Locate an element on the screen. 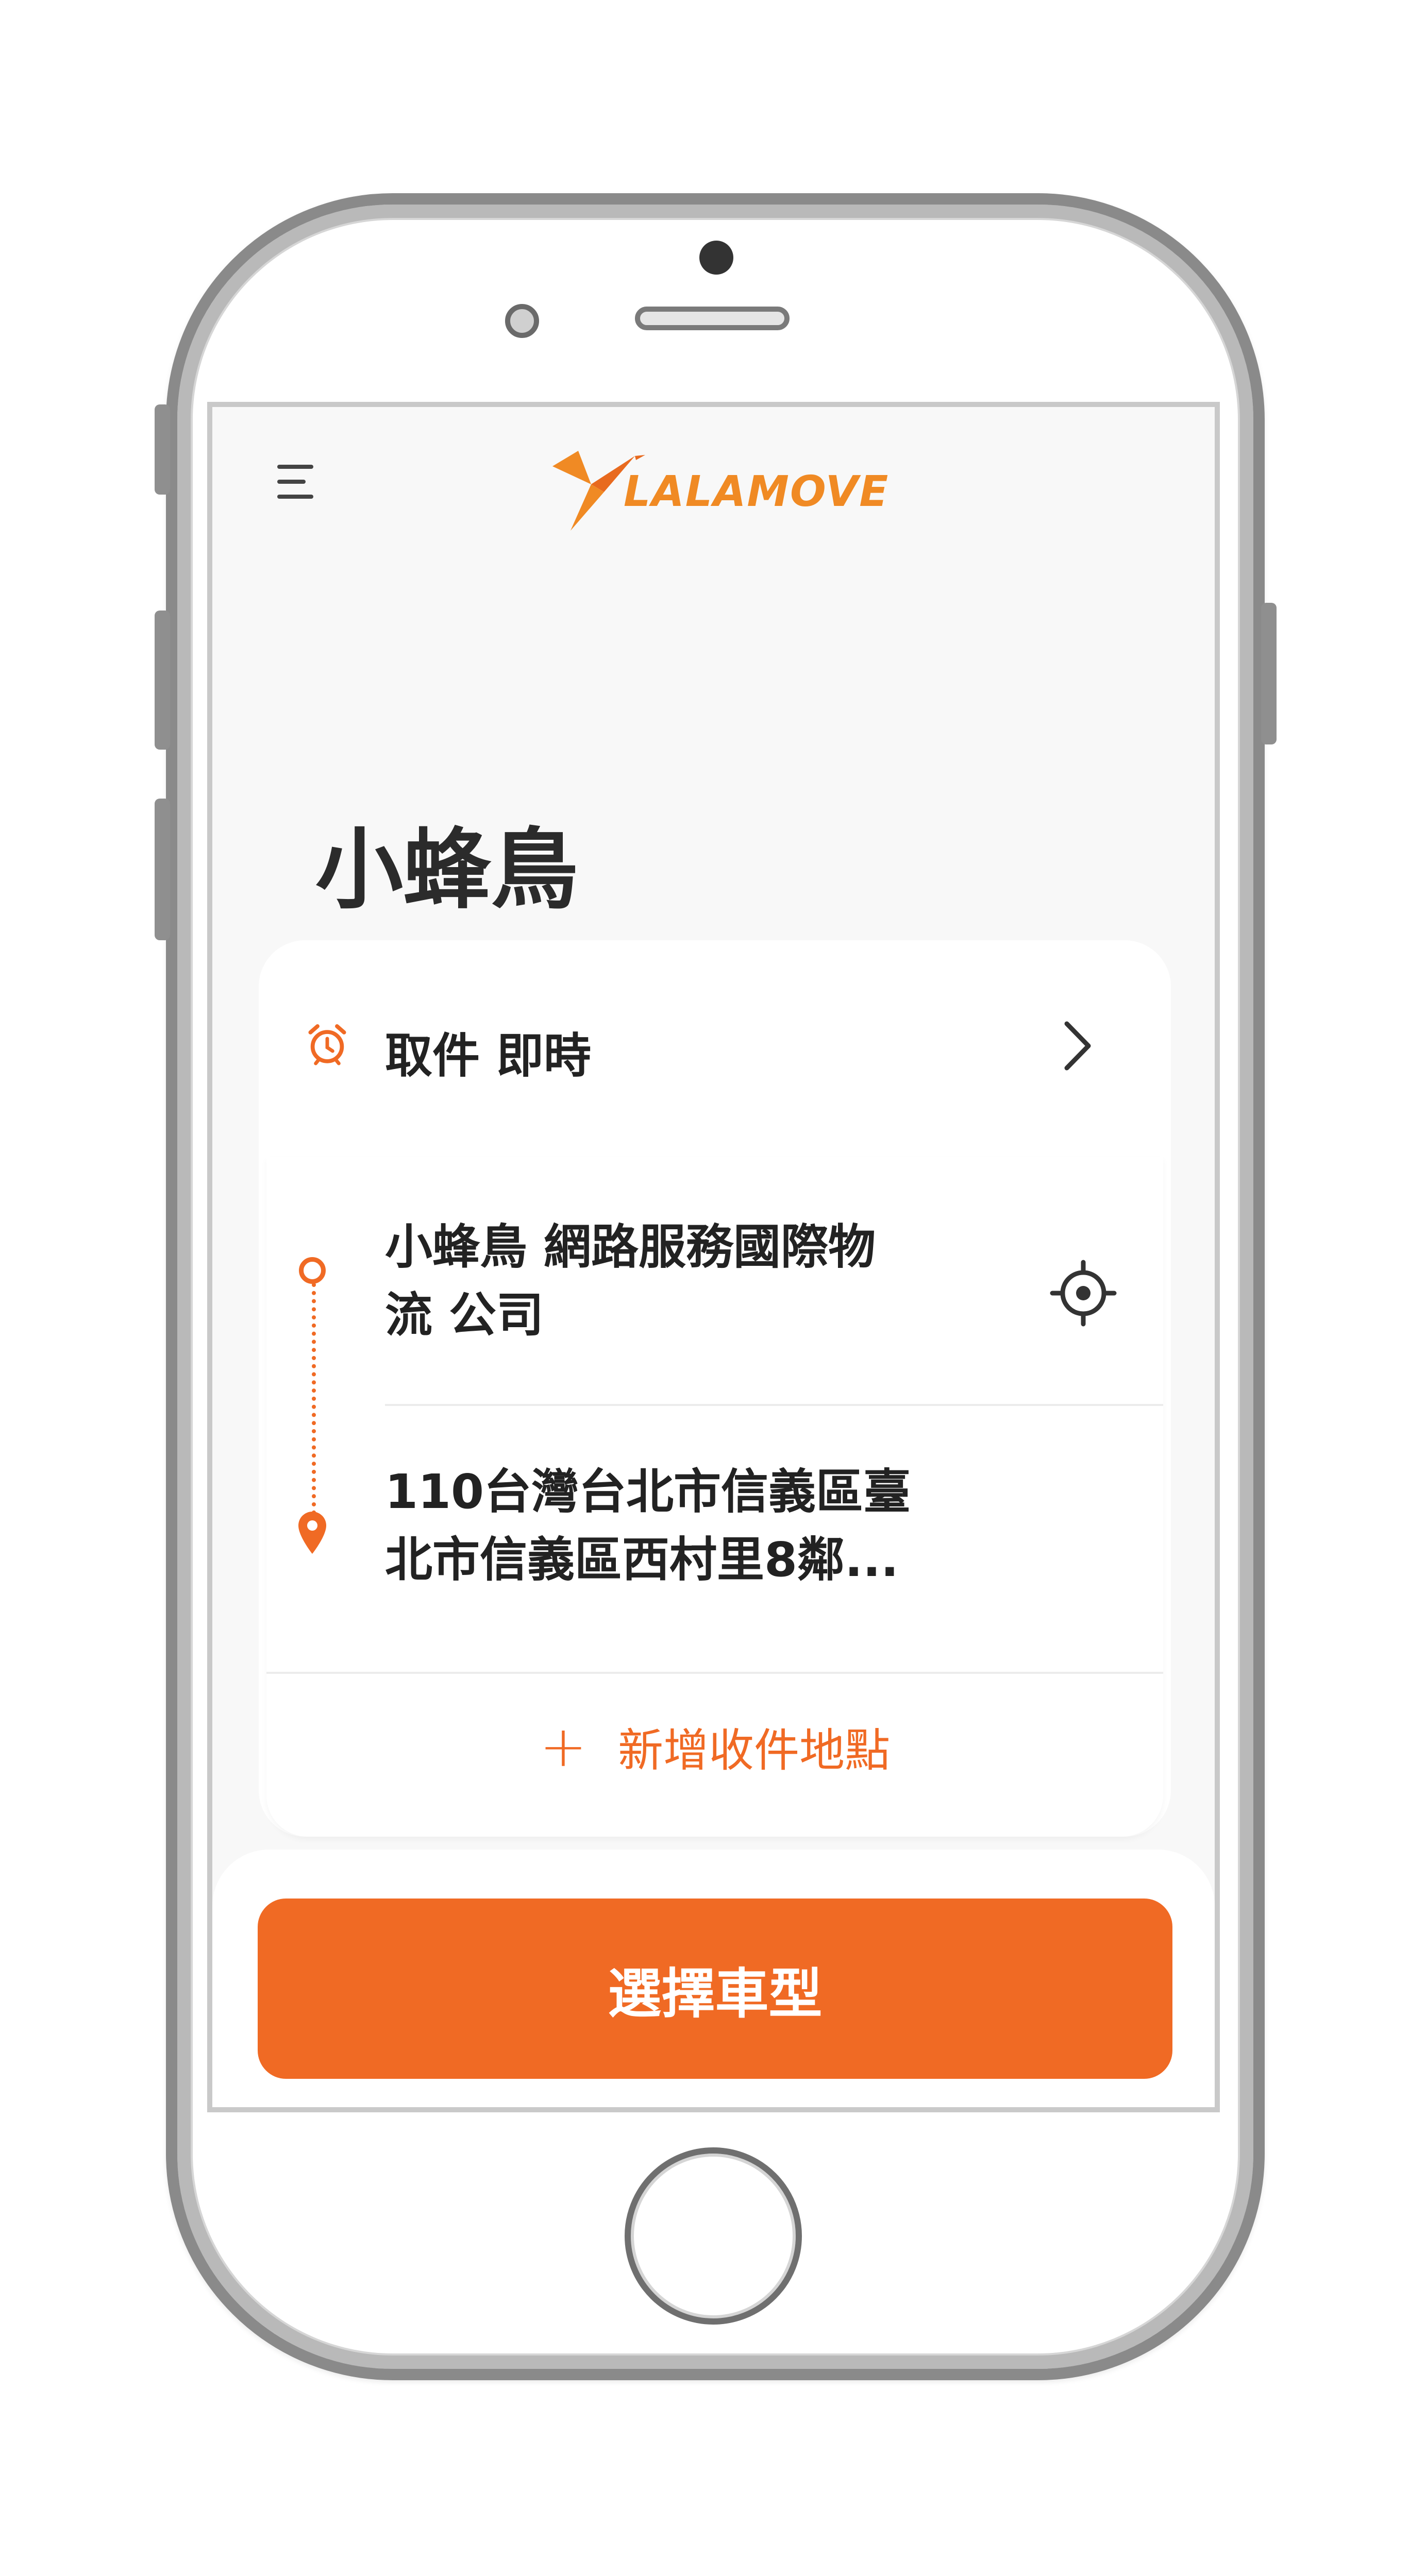 Image resolution: width=1426 pixels, height=2576 pixels. pickup-time-row: 取件 即時 is located at coordinates (715, 1048).